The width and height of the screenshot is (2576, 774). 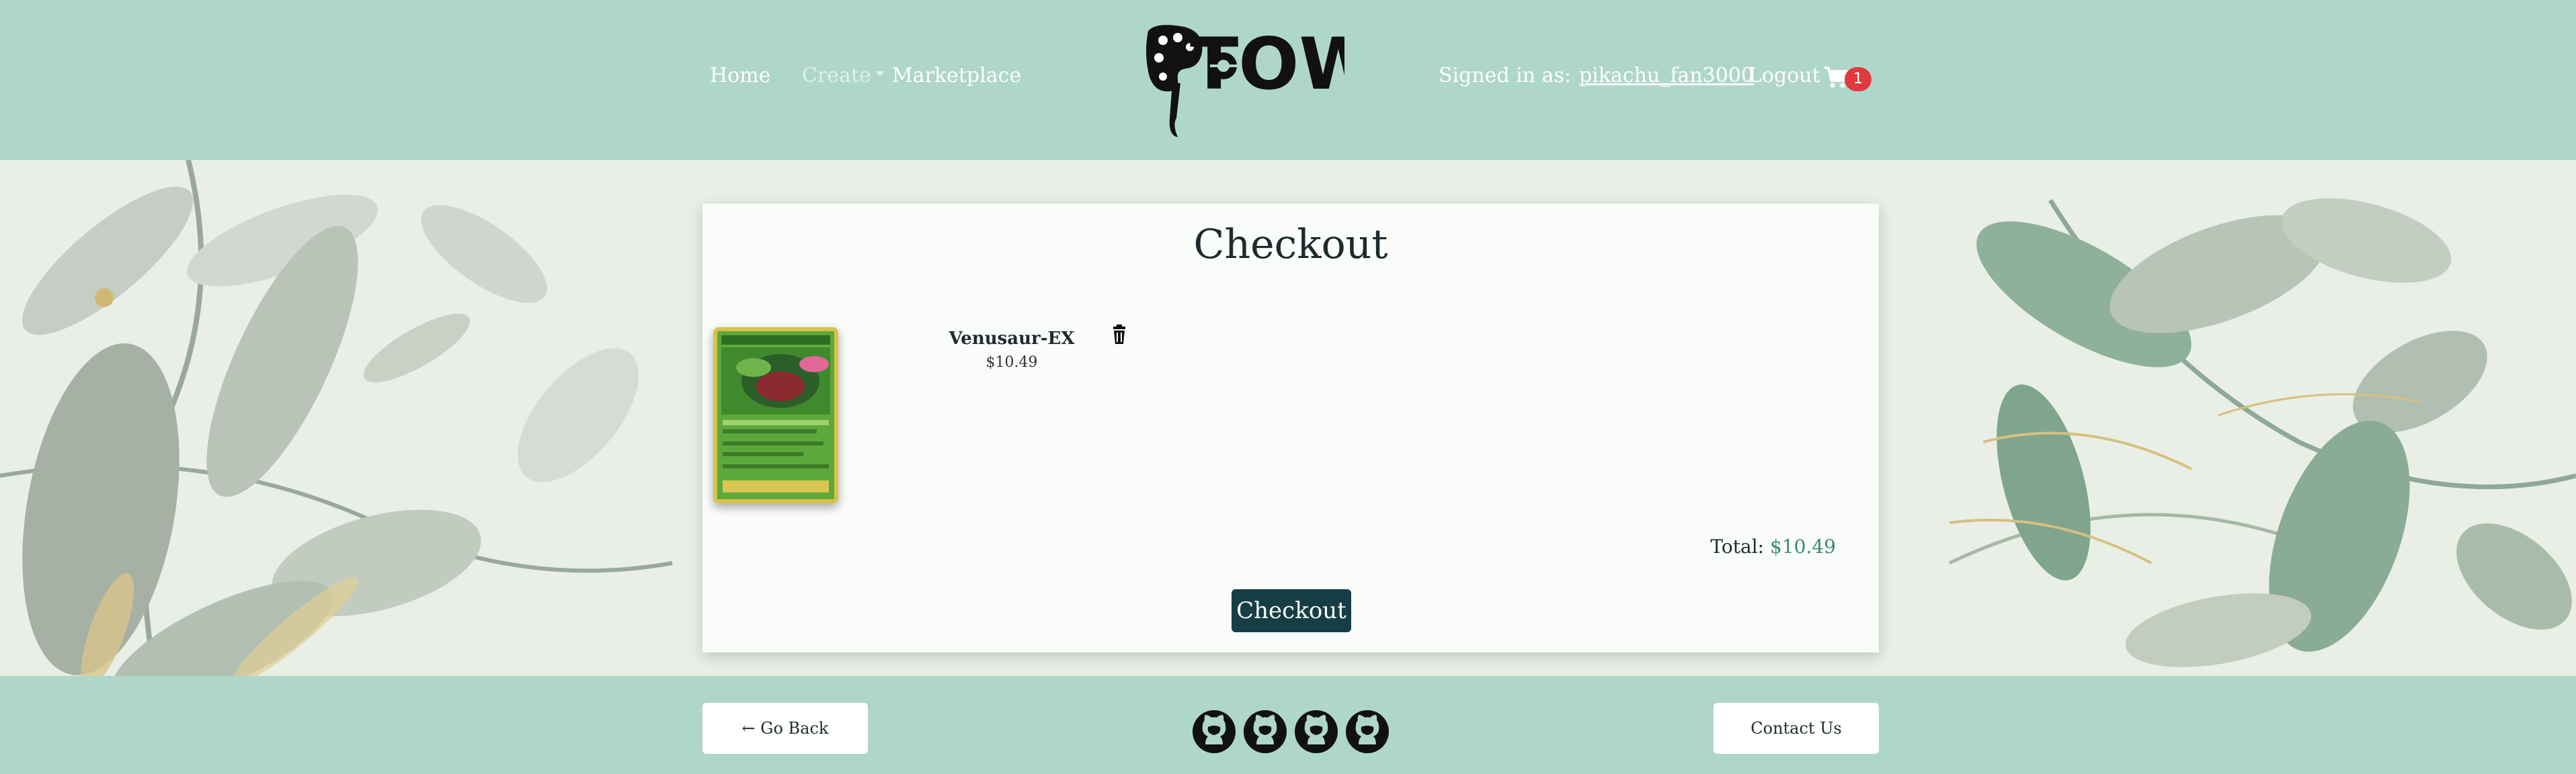 I want to click on total-amount: $10.49, so click(x=1803, y=546).